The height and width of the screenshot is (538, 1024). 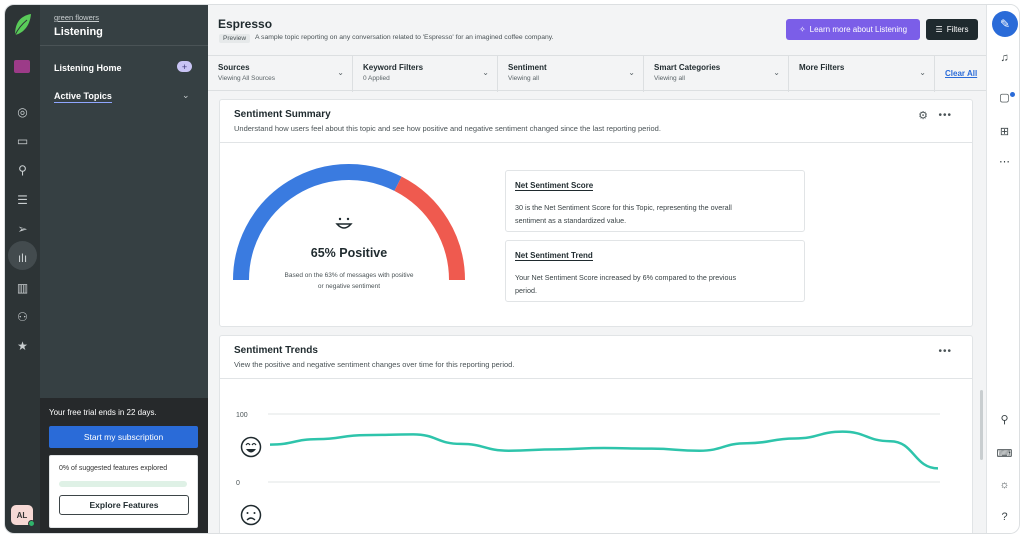 I want to click on filter-sentiment: Sentiment Viewing all ⌄, so click(x=571, y=74).